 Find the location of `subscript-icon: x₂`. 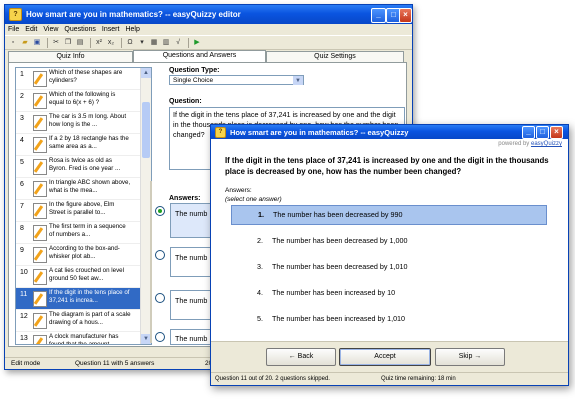

subscript-icon: x₂ is located at coordinates (111, 43).